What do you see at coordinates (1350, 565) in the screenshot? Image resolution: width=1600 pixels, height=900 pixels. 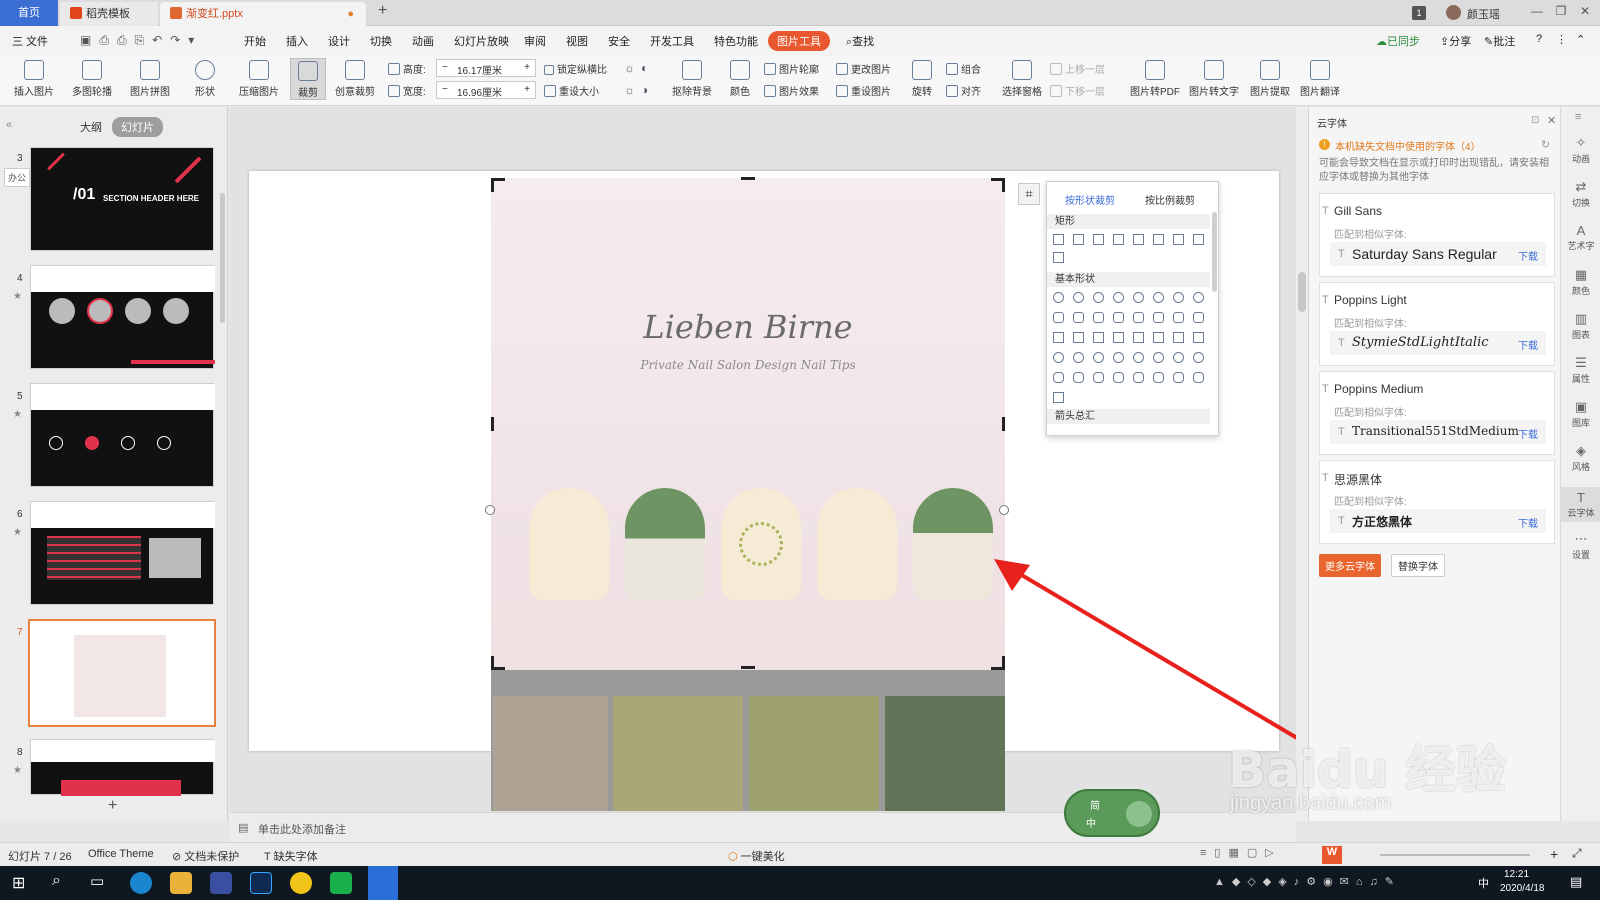 I see `more-cloud-fonts-button: 更多云字体` at bounding box center [1350, 565].